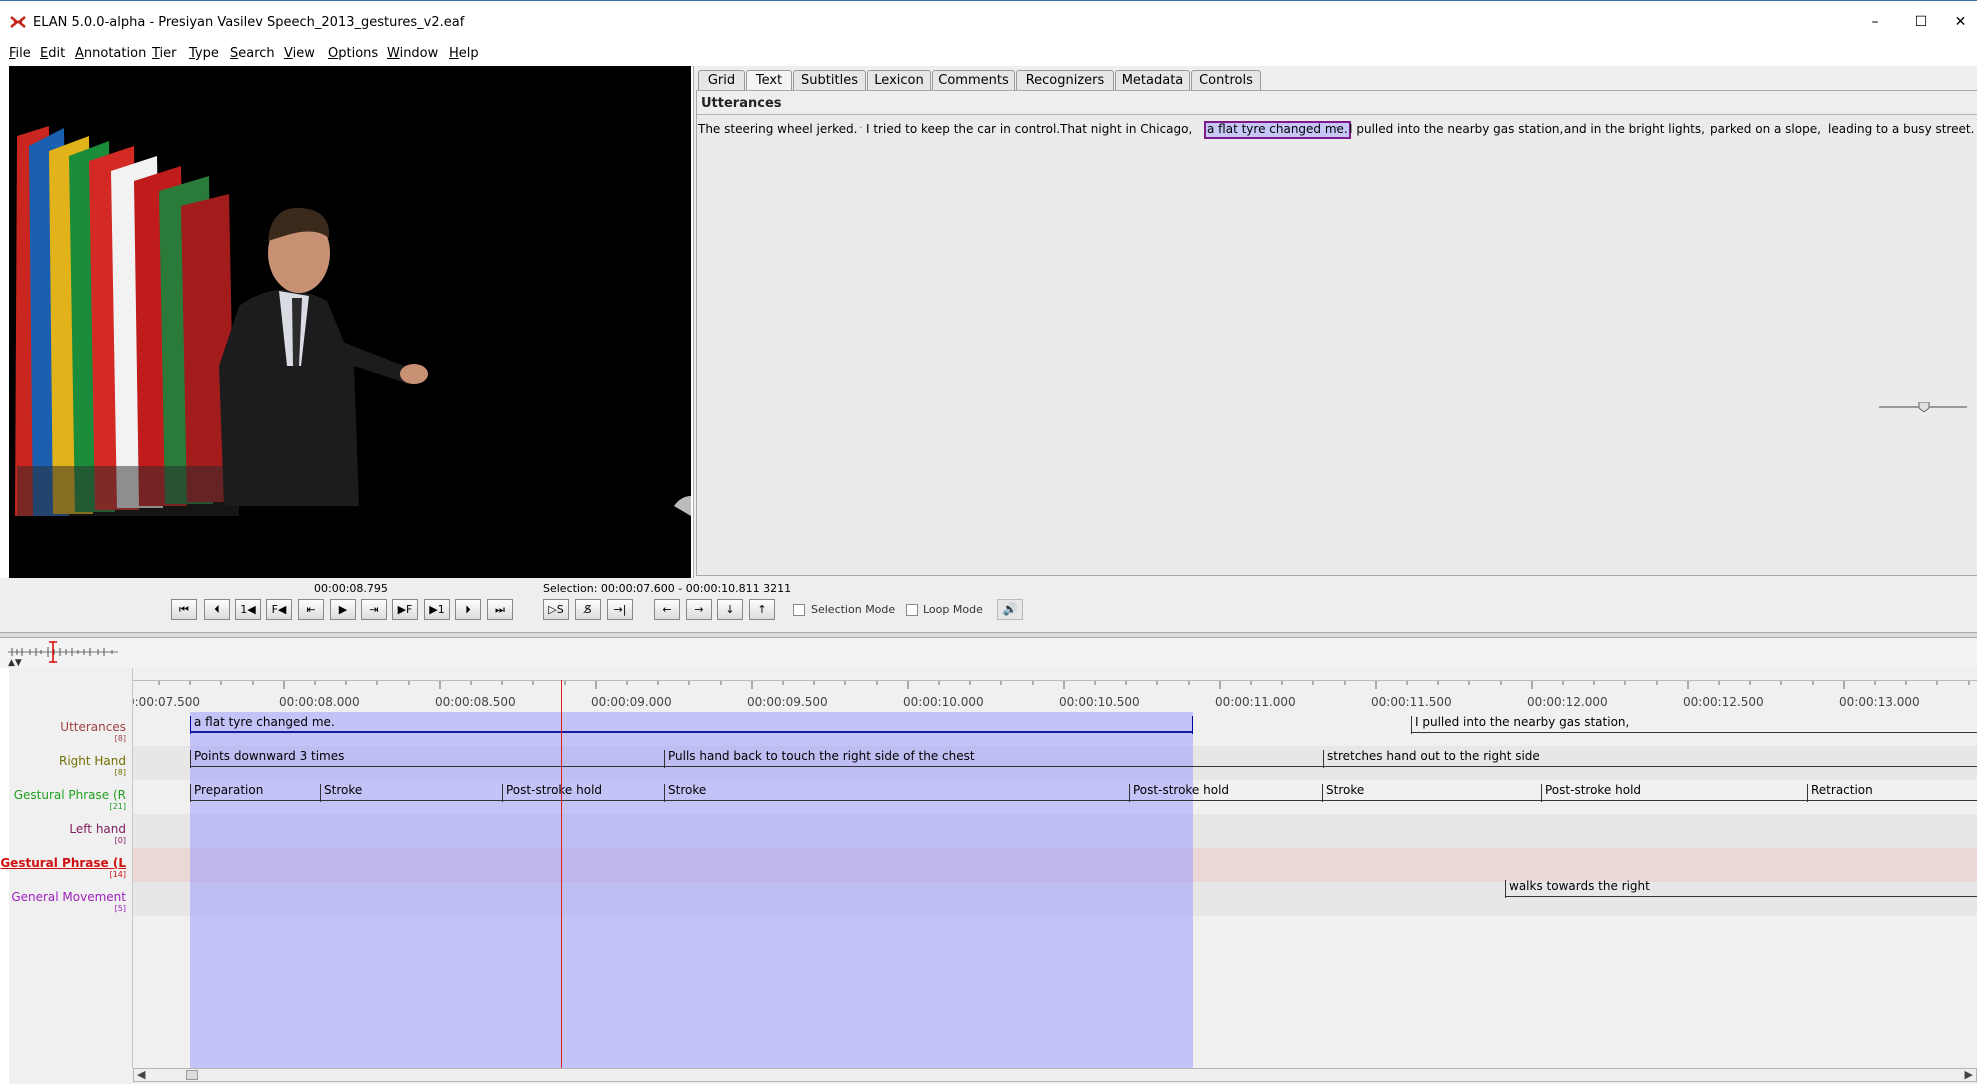  I want to click on tab-grid: Grid, so click(721, 80).